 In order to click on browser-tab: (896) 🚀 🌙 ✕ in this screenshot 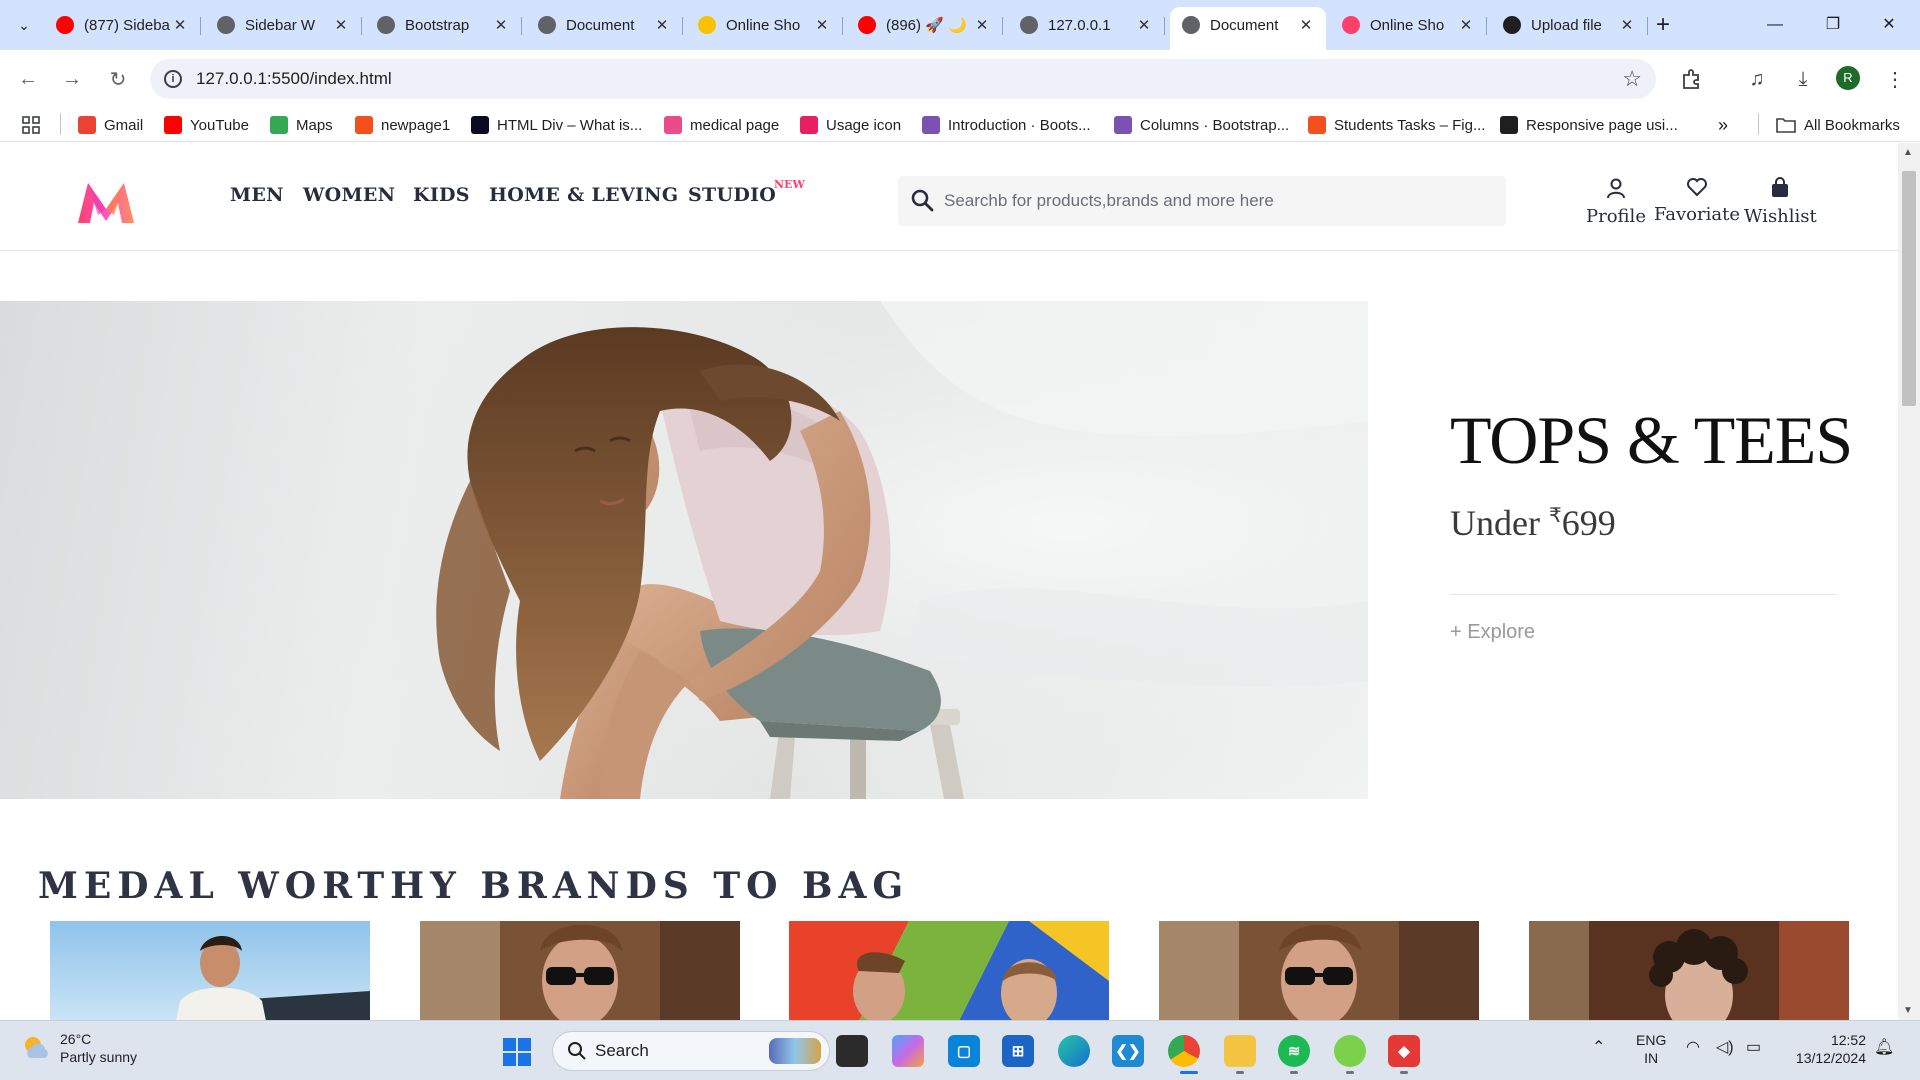, I will do `click(924, 25)`.